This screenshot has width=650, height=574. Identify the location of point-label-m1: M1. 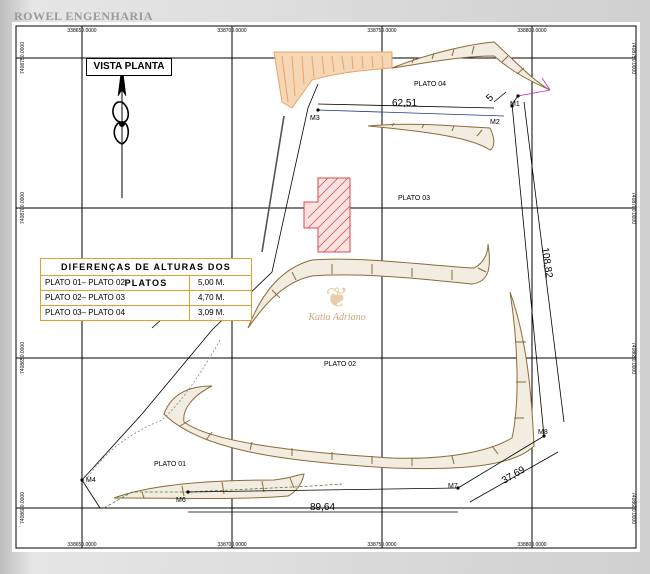
(515, 104).